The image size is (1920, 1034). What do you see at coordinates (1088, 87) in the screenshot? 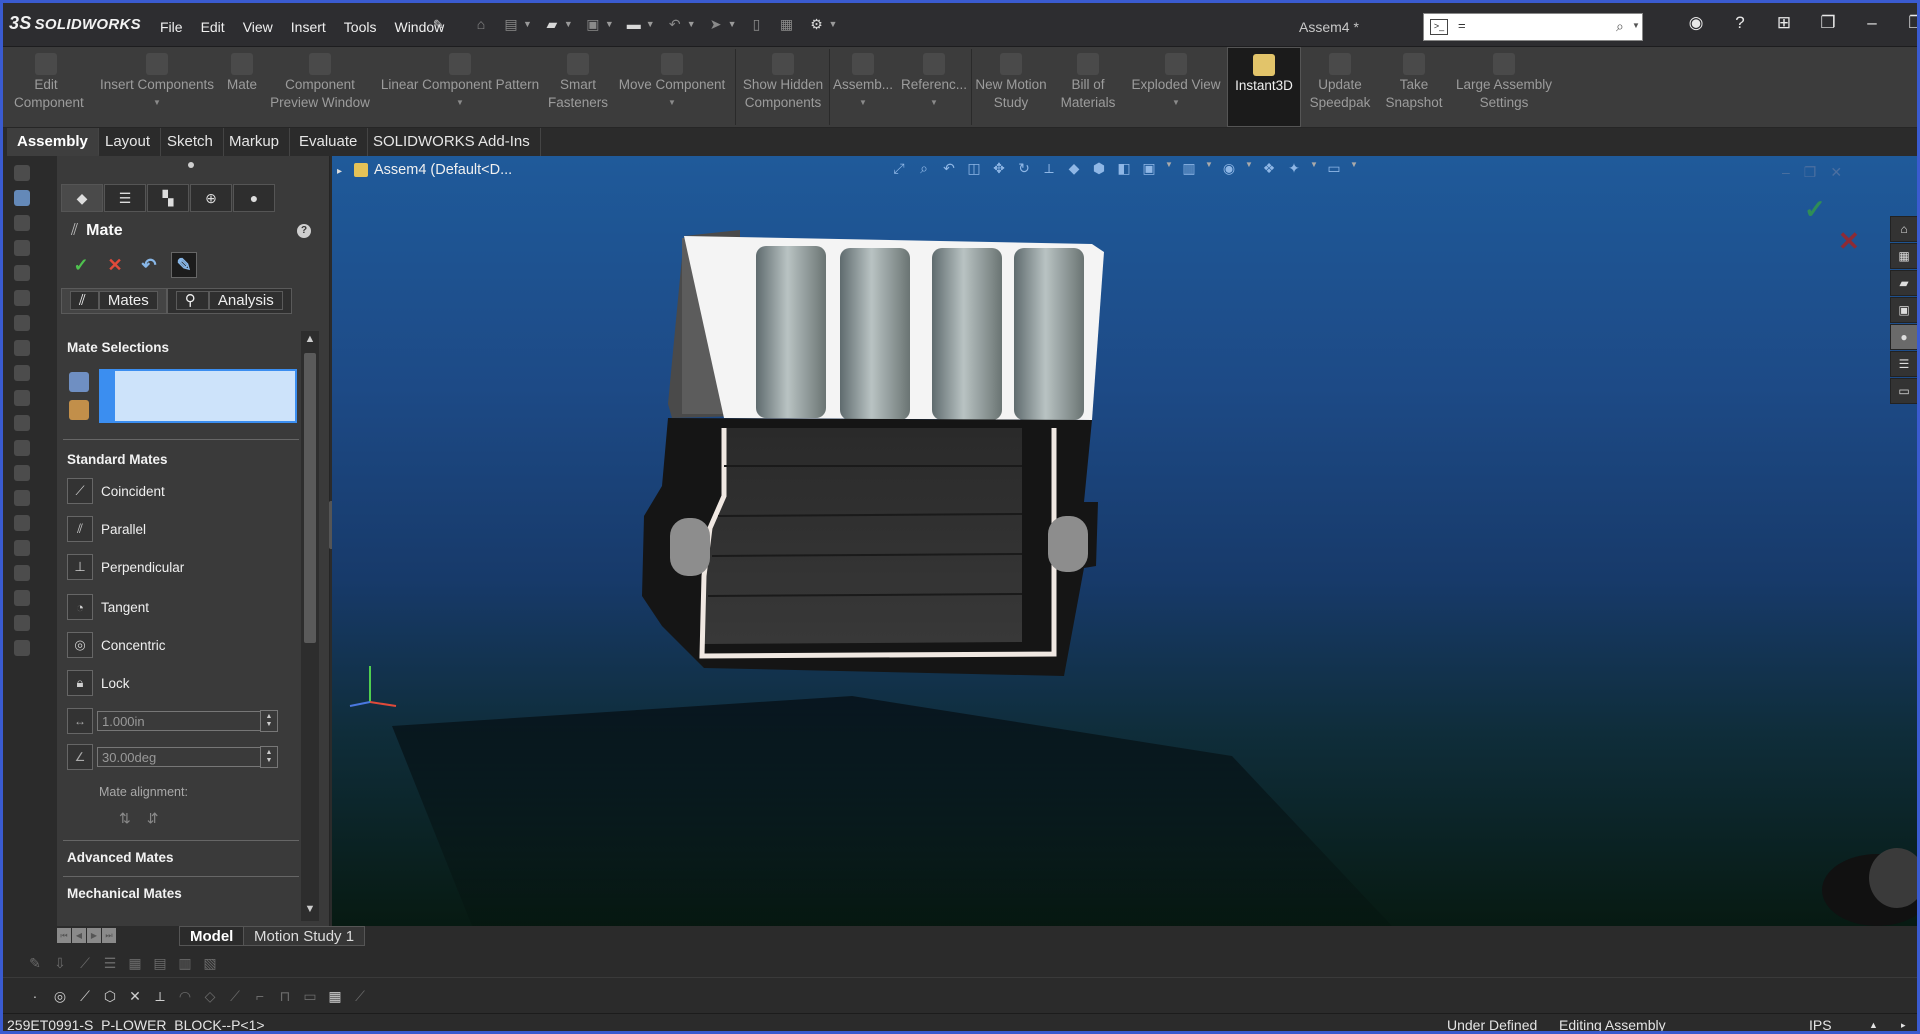
I see `bill-of-materials-button: Bill of Materials` at bounding box center [1088, 87].